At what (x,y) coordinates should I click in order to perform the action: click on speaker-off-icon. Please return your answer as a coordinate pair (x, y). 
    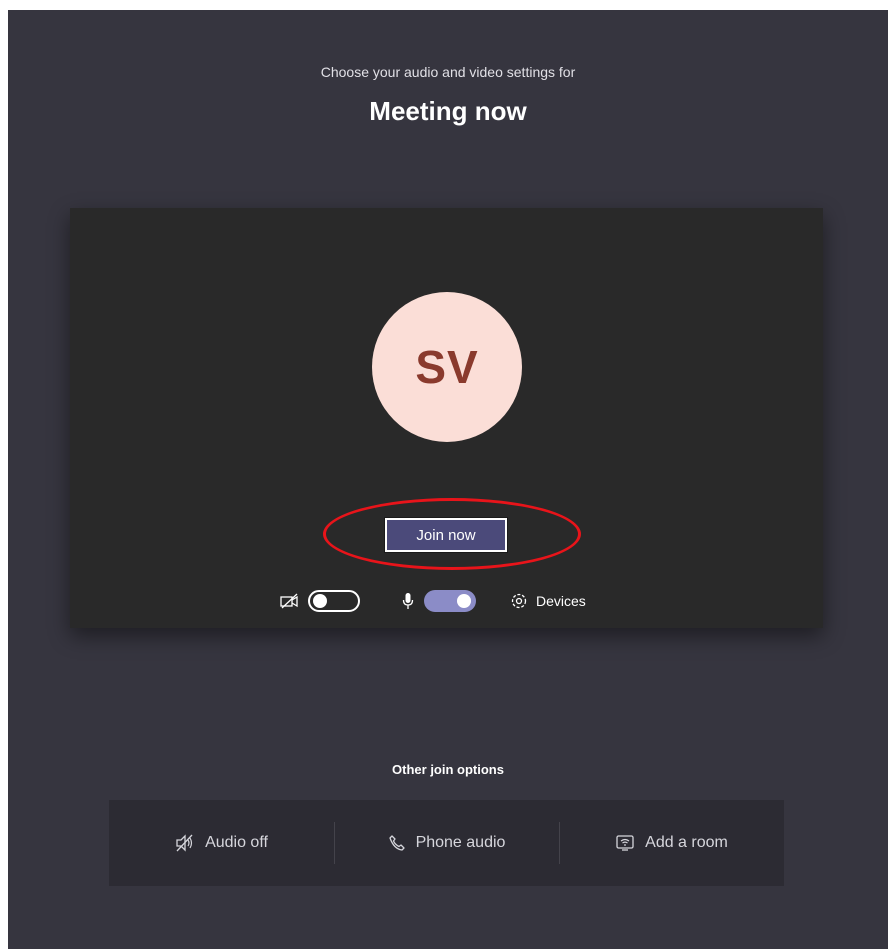
    Looking at the image, I should click on (185, 843).